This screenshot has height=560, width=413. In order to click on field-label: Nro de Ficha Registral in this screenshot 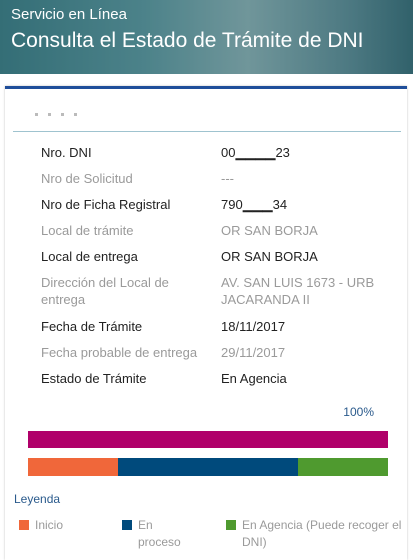, I will do `click(106, 204)`.